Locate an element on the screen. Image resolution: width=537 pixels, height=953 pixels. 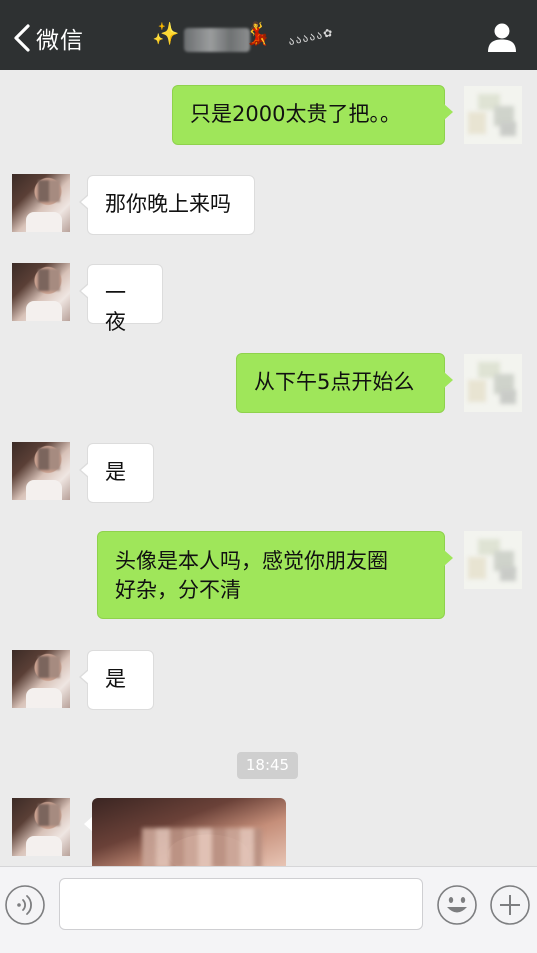
message-bubble-sent: 从下午5点开始么 is located at coordinates (344, 383).